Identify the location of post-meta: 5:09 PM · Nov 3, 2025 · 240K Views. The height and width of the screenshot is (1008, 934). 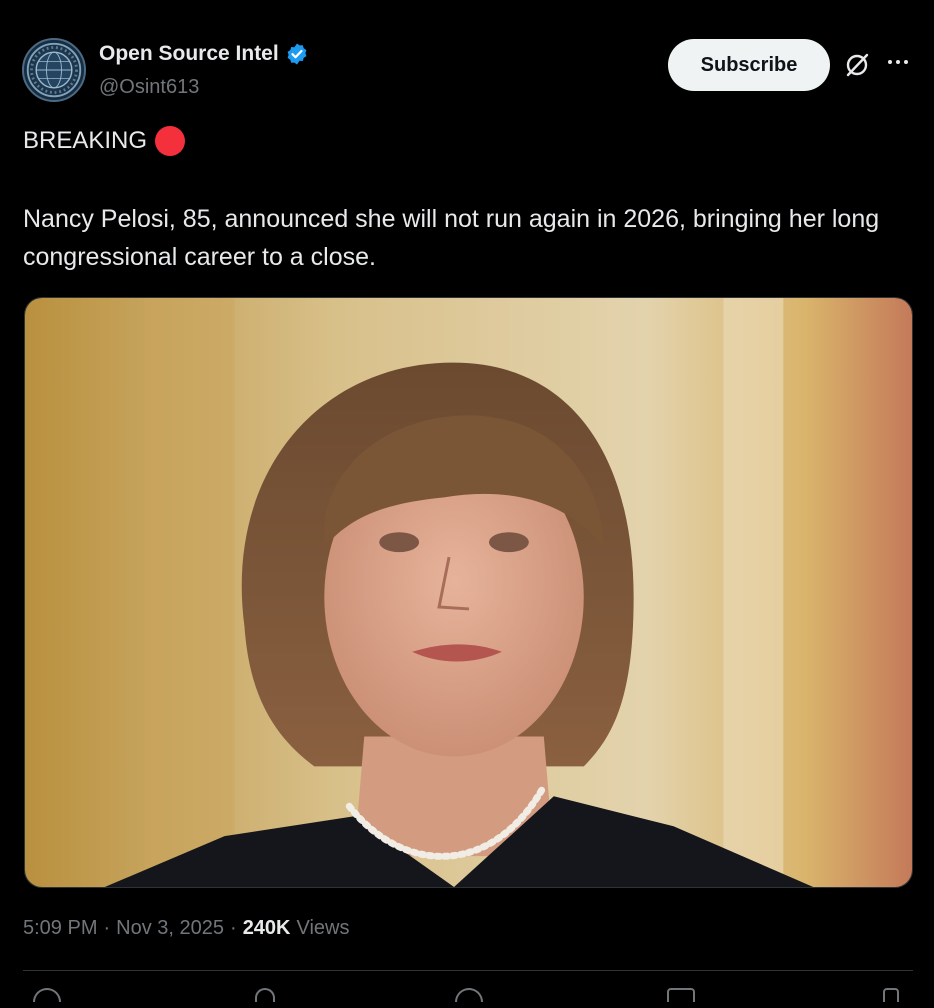
(186, 928).